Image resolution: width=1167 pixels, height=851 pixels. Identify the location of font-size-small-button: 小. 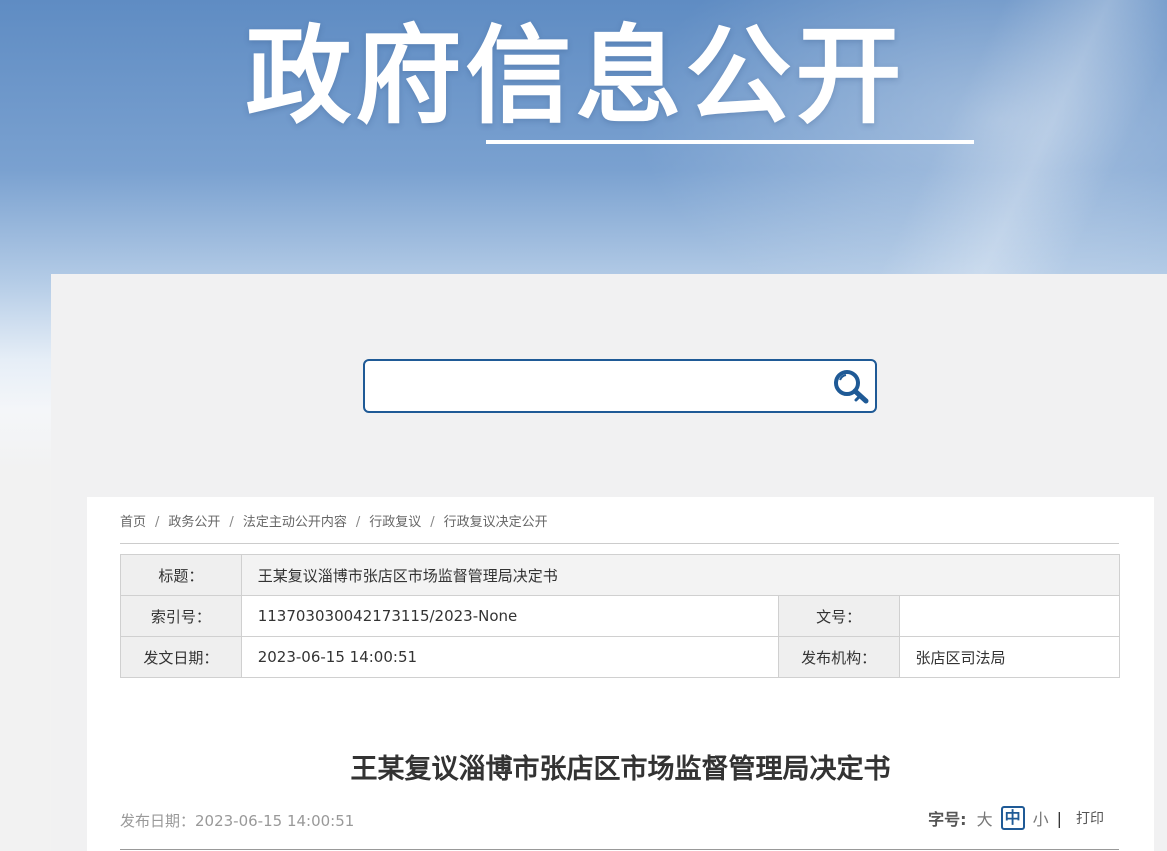
(1041, 818).